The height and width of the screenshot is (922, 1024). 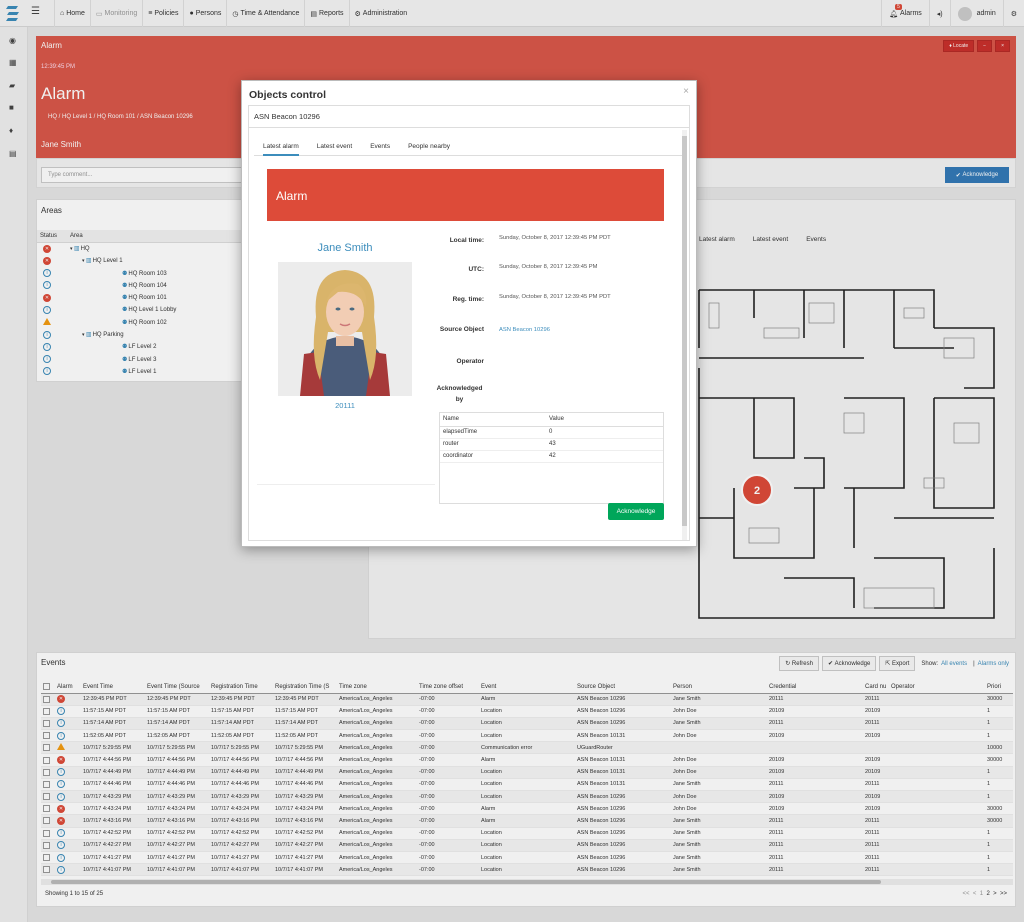 What do you see at coordinates (429, 145) in the screenshot?
I see `modal-tab-people-nearby: People nearby` at bounding box center [429, 145].